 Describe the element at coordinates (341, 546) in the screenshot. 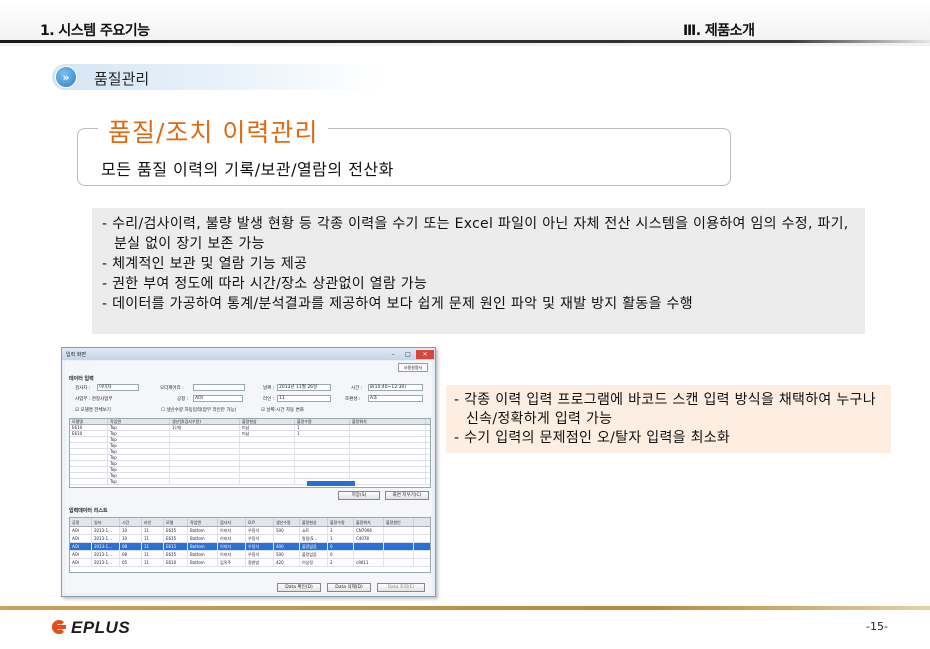

I see `list-cell: 0` at that location.